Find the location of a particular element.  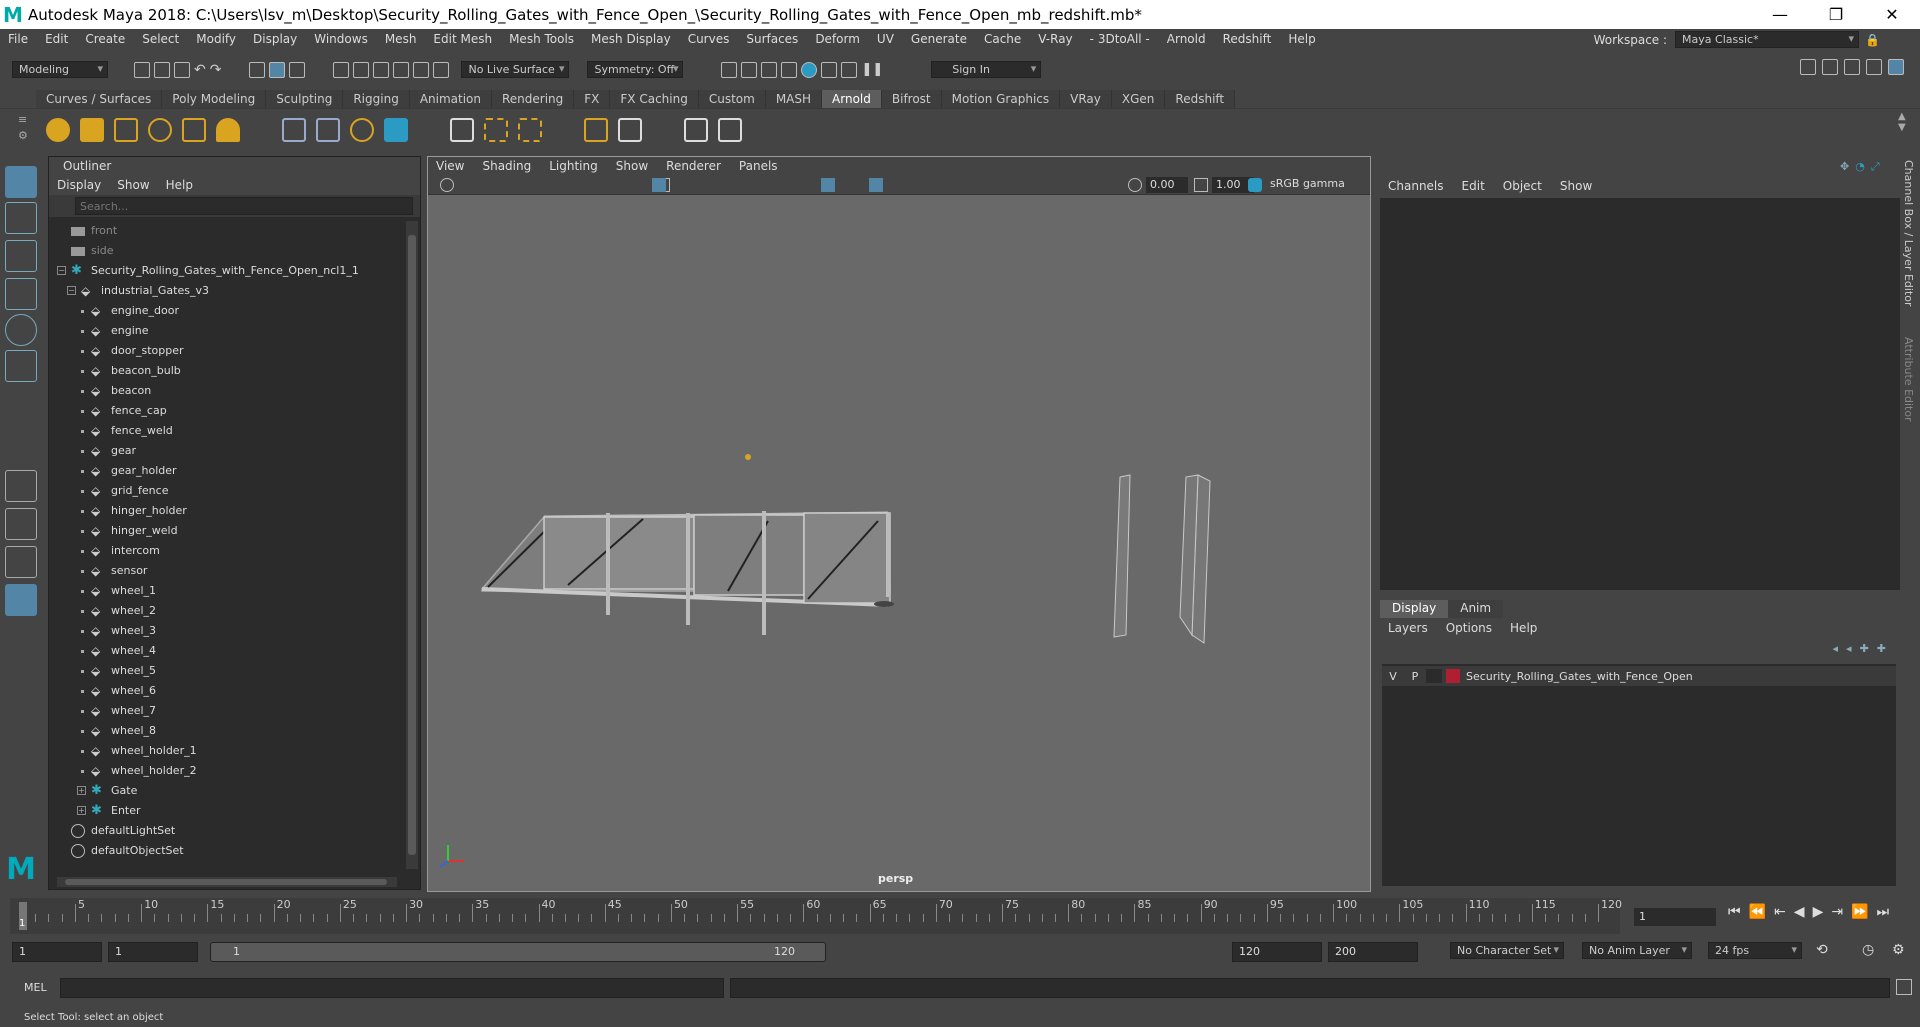

step-back-frame-icon: ⇤ is located at coordinates (1780, 912).